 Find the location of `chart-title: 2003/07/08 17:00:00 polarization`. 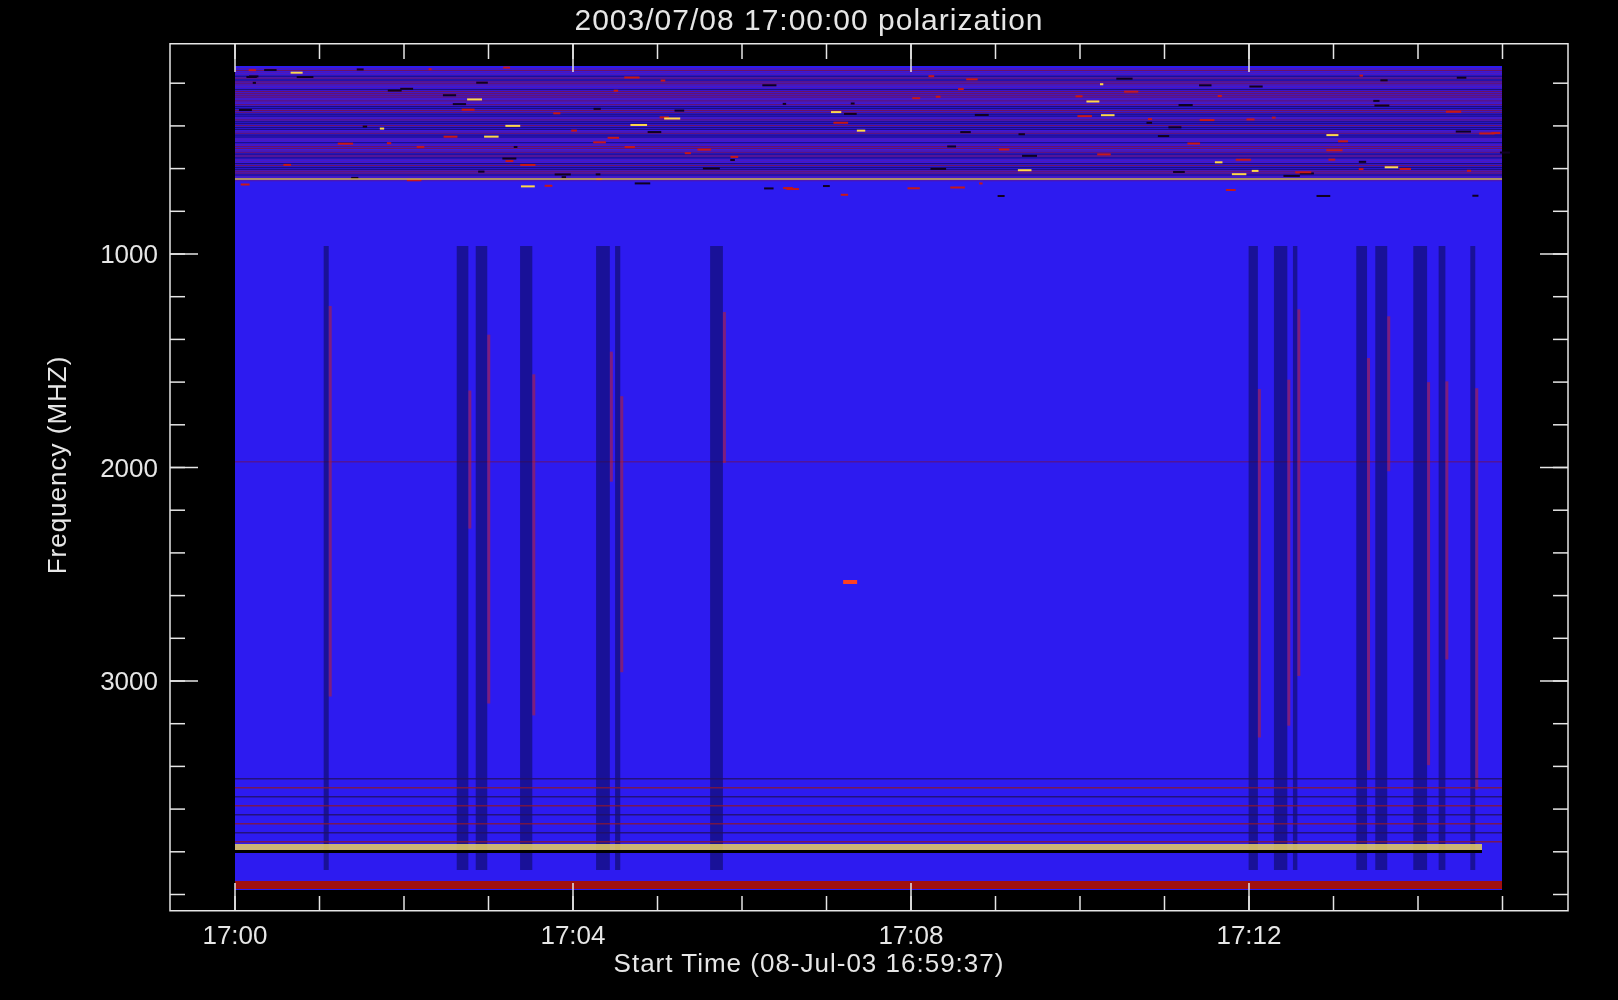

chart-title: 2003/07/08 17:00:00 polarization is located at coordinates (809, 20).